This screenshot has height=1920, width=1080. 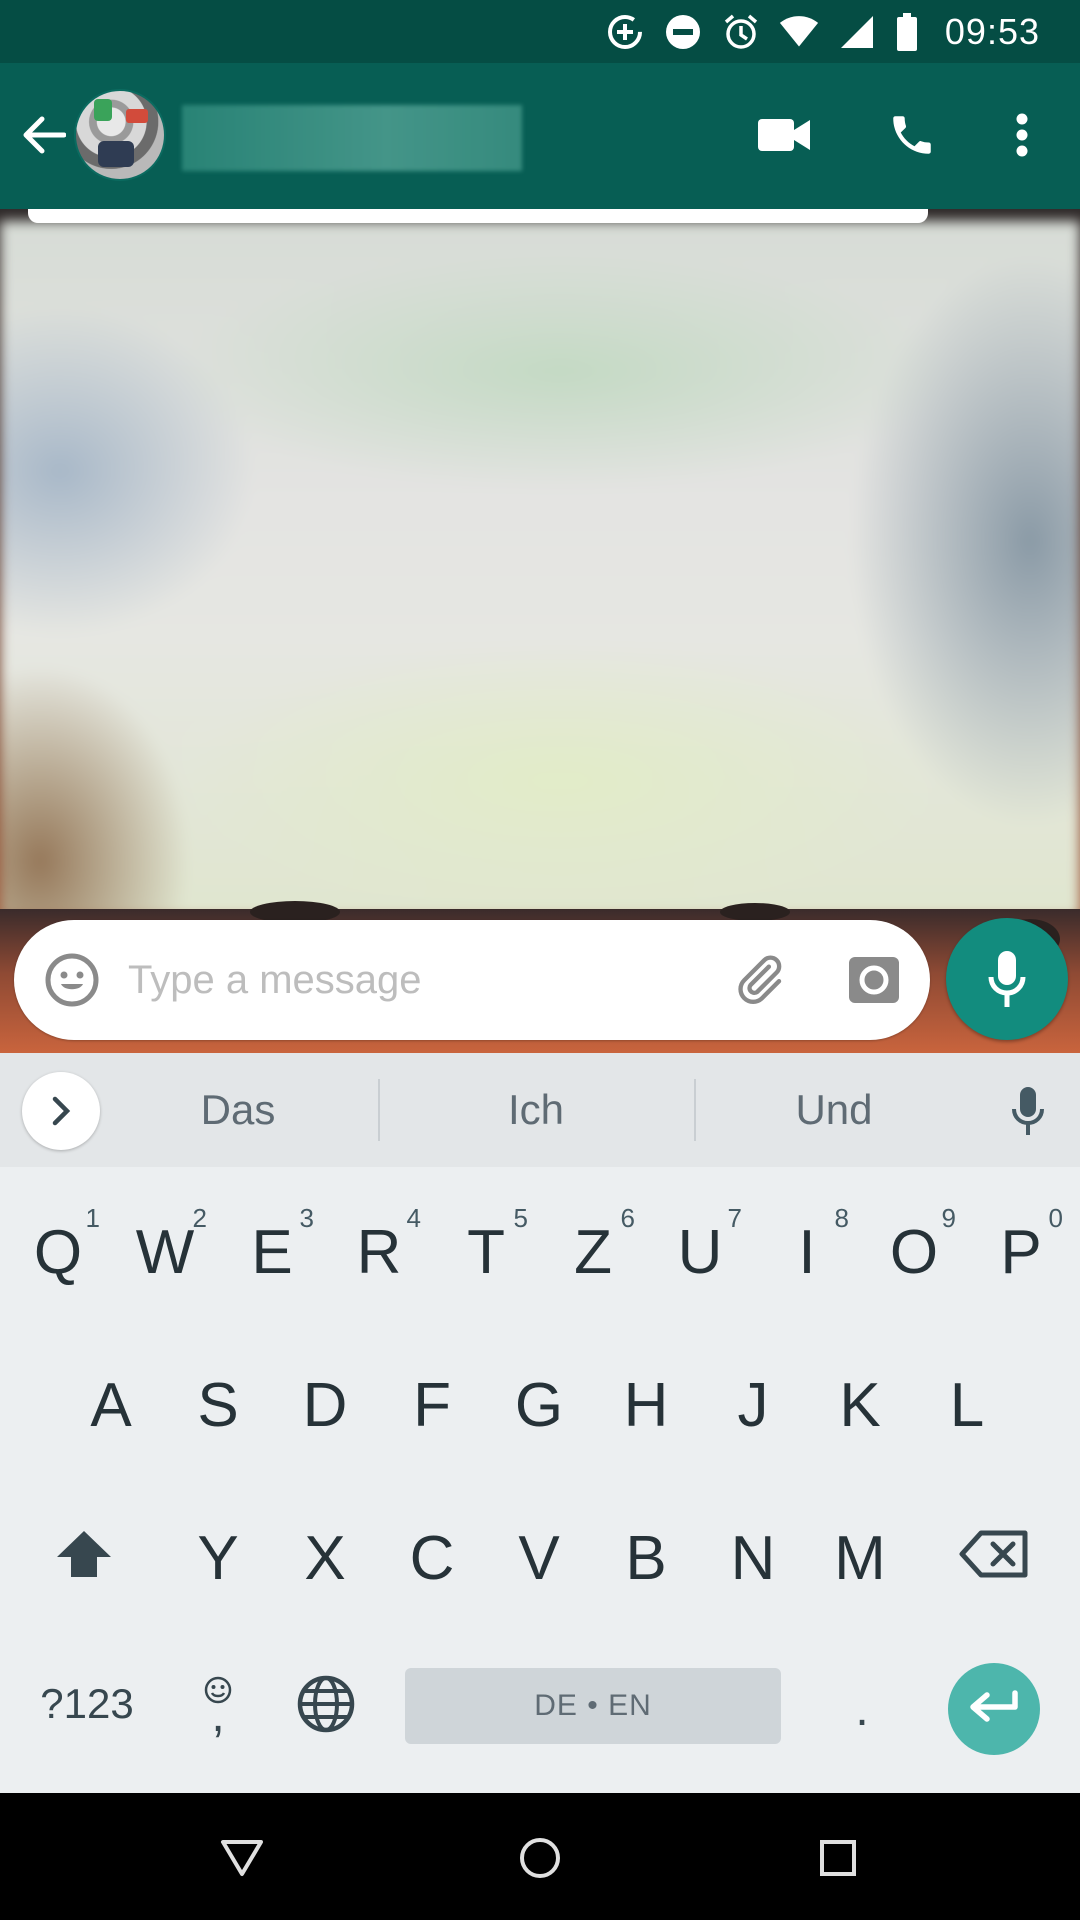 I want to click on backspace-icon, so click(x=994, y=1554).